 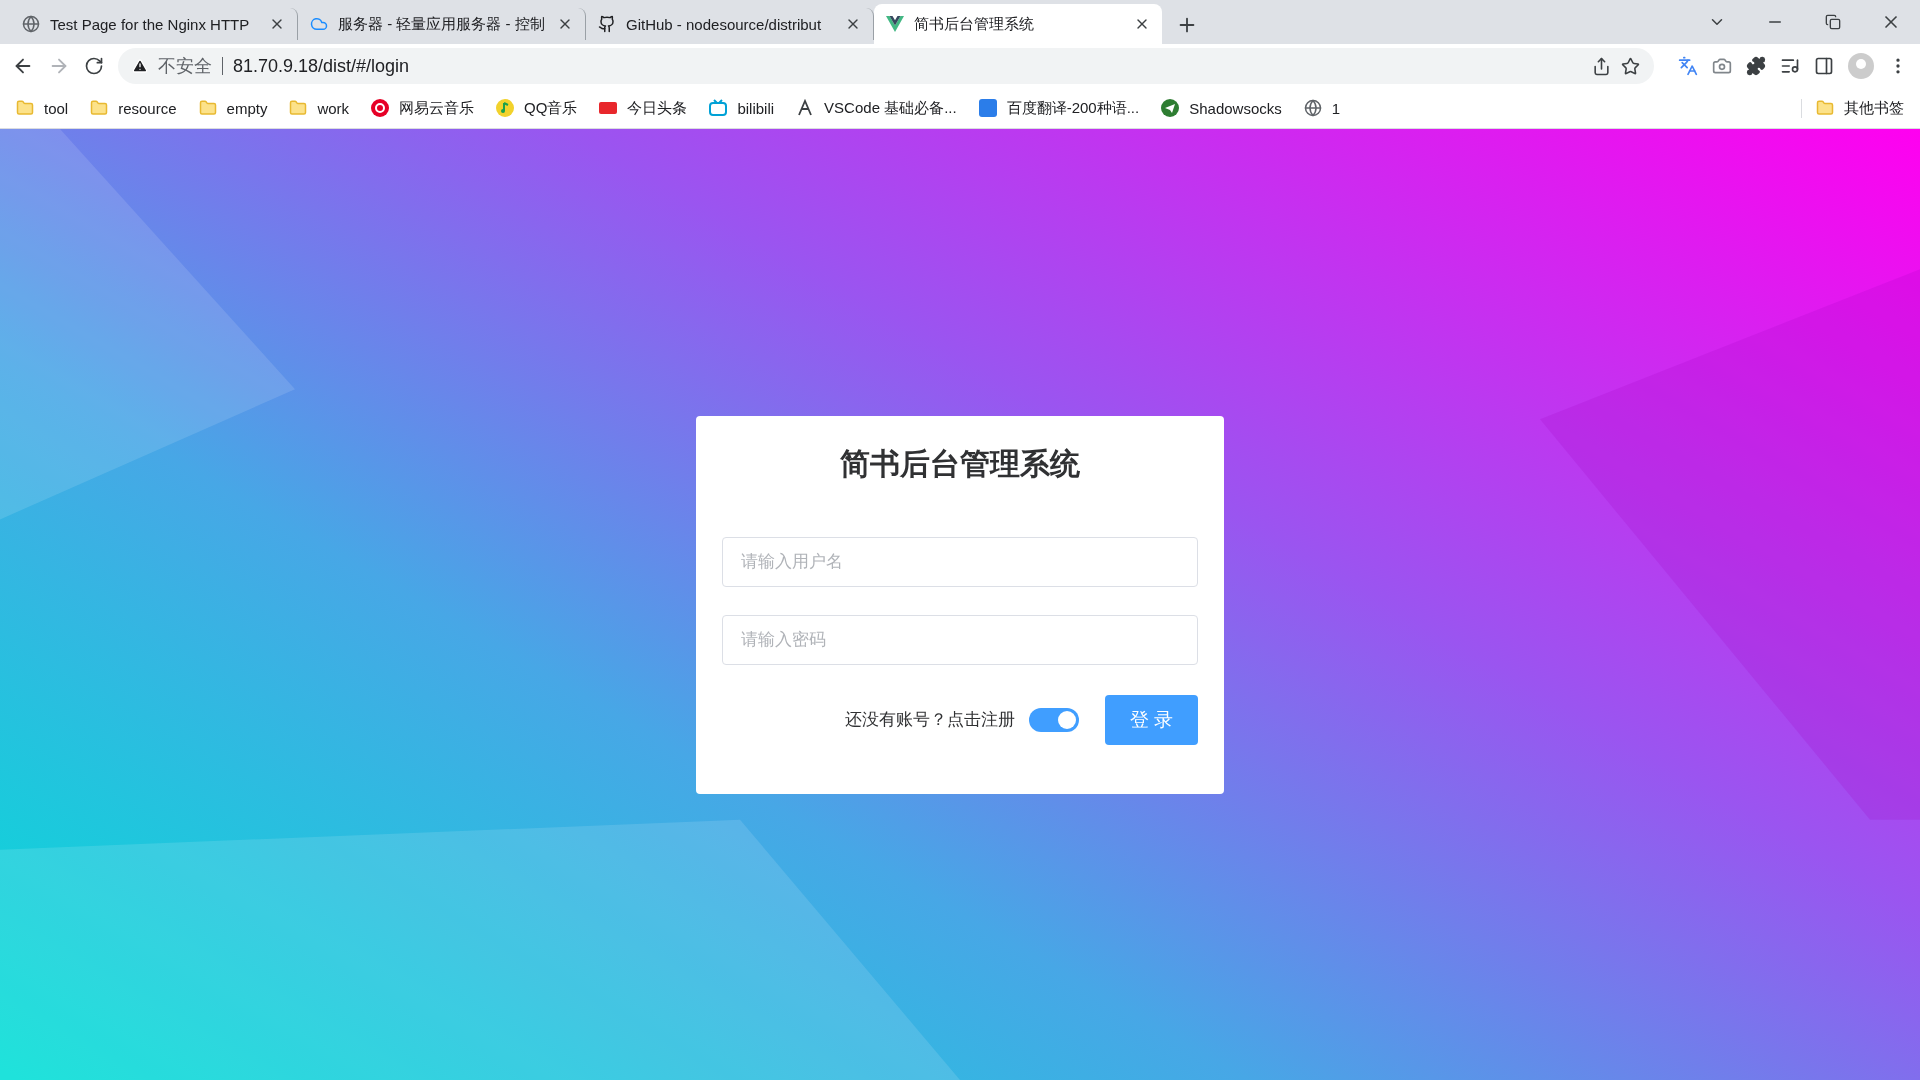 I want to click on password-field: 请输入密码, so click(x=960, y=639).